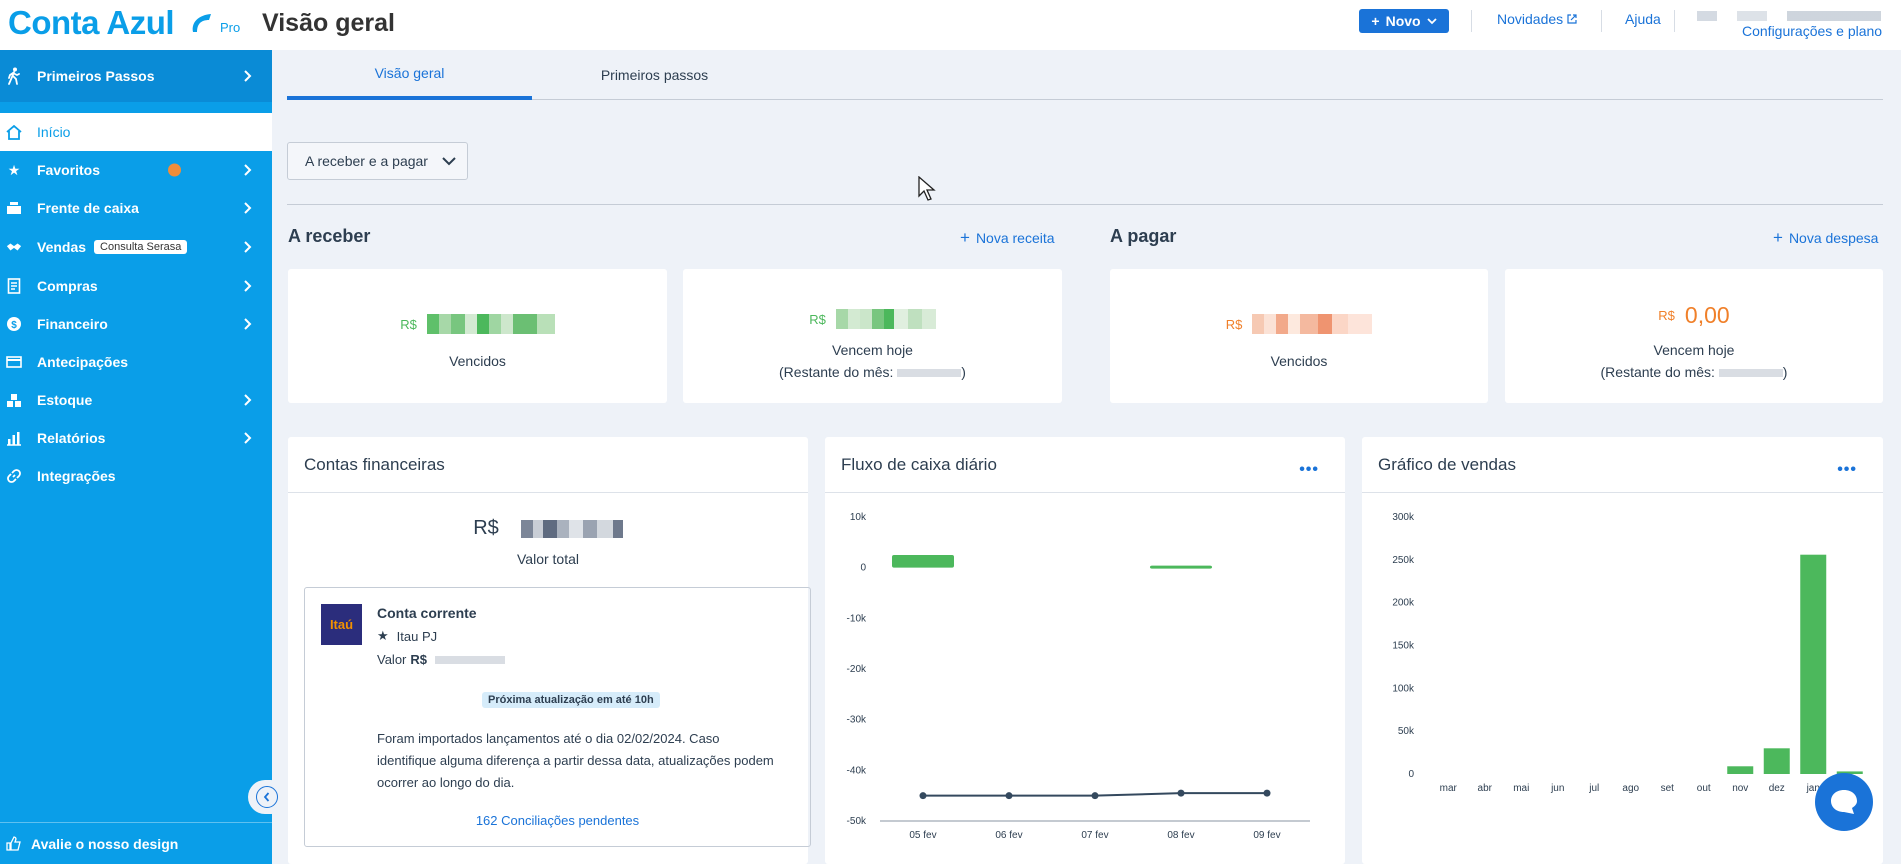 This screenshot has height=864, width=1901. What do you see at coordinates (377, 161) in the screenshot?
I see `filter-dropdown: A receber e a pagar` at bounding box center [377, 161].